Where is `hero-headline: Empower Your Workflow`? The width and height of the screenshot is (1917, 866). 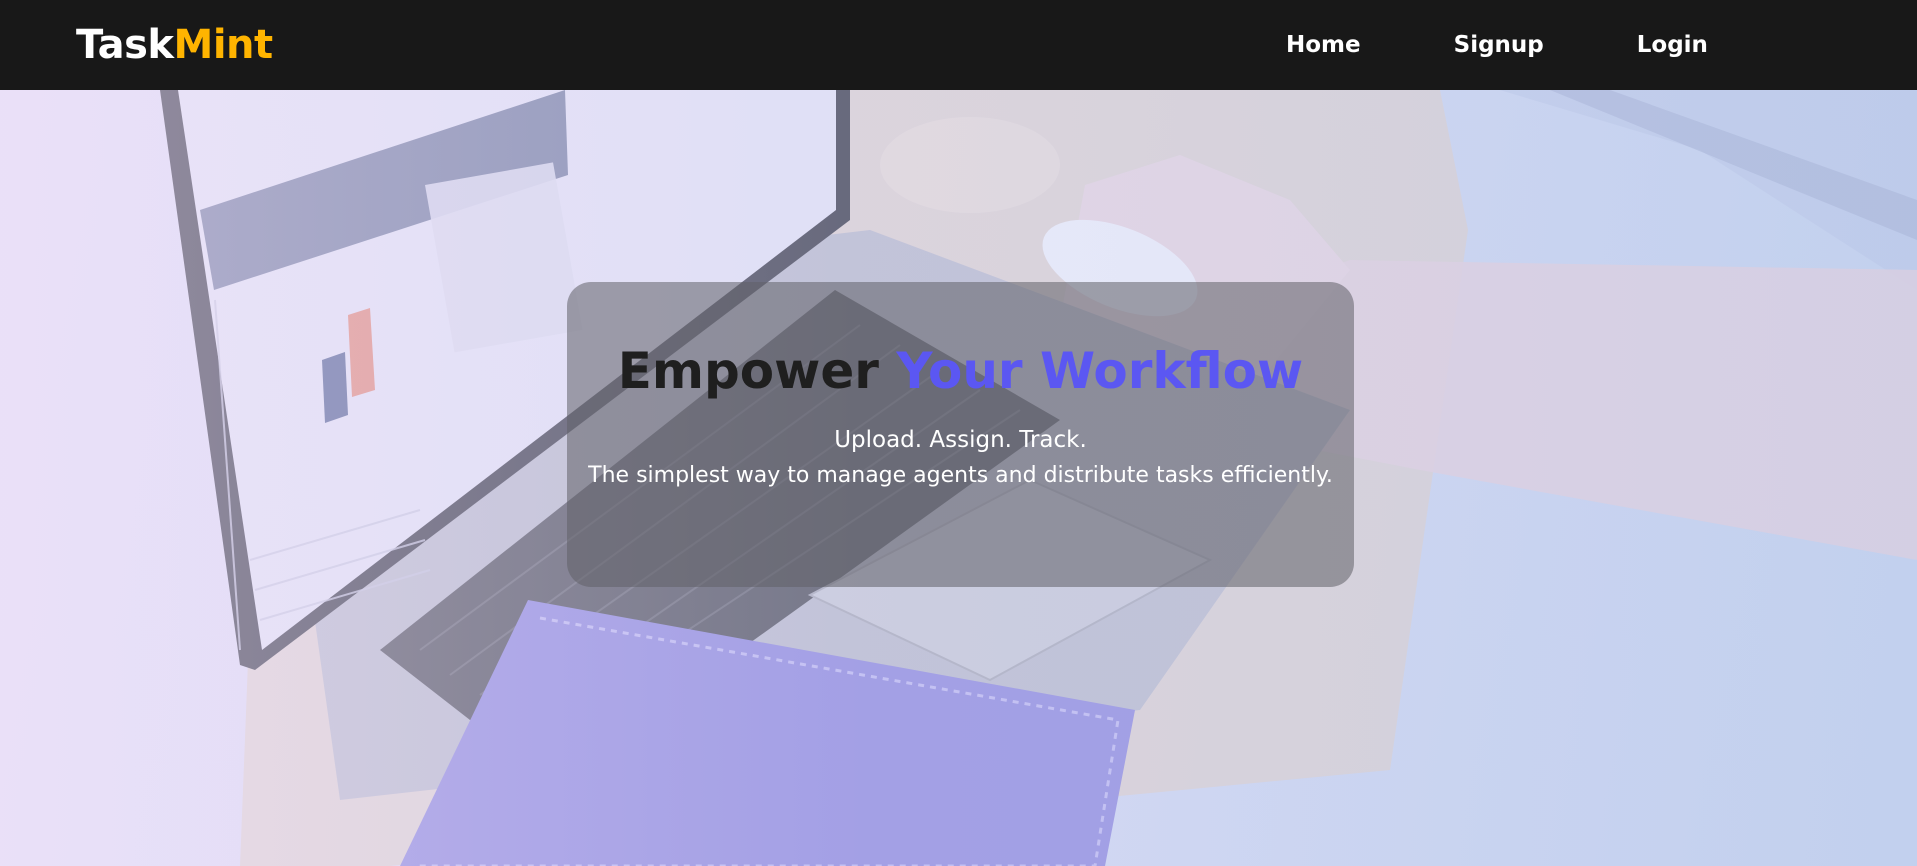 hero-headline: Empower Your Workflow is located at coordinates (960, 371).